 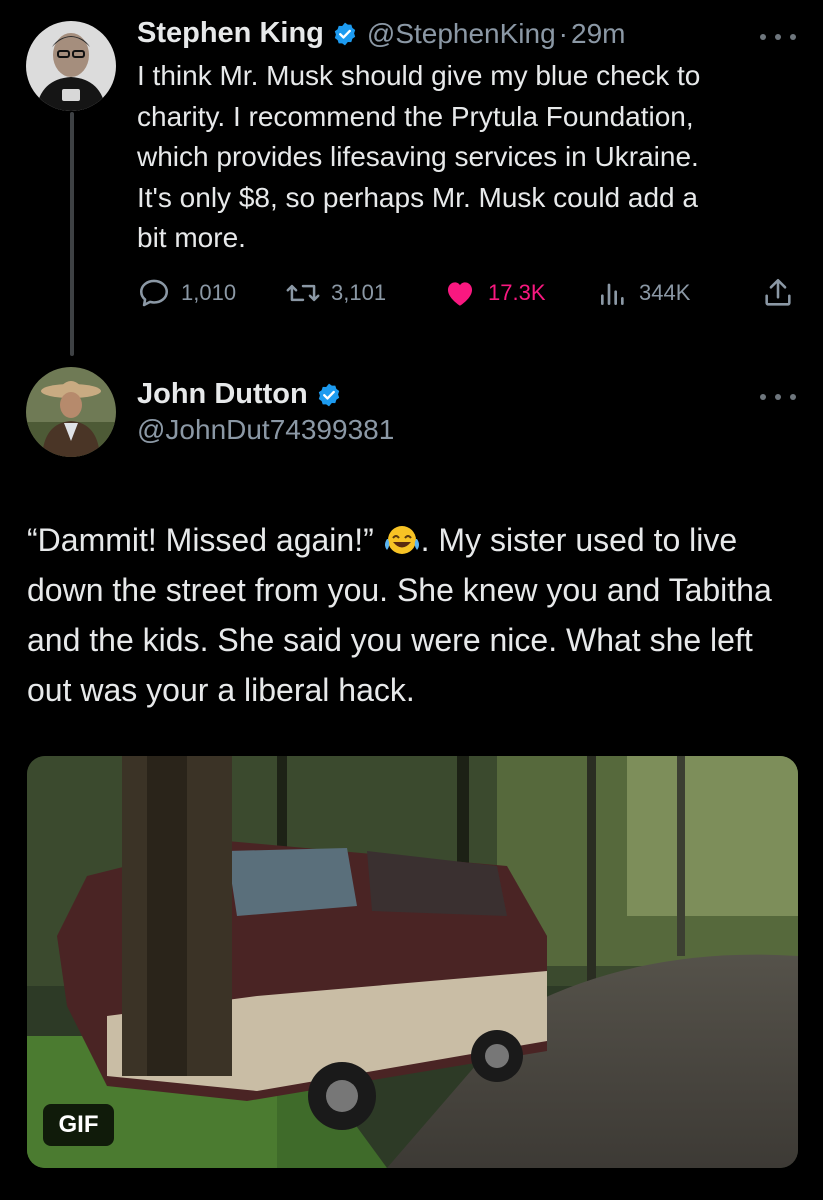 What do you see at coordinates (154, 293) in the screenshot?
I see `reply-icon` at bounding box center [154, 293].